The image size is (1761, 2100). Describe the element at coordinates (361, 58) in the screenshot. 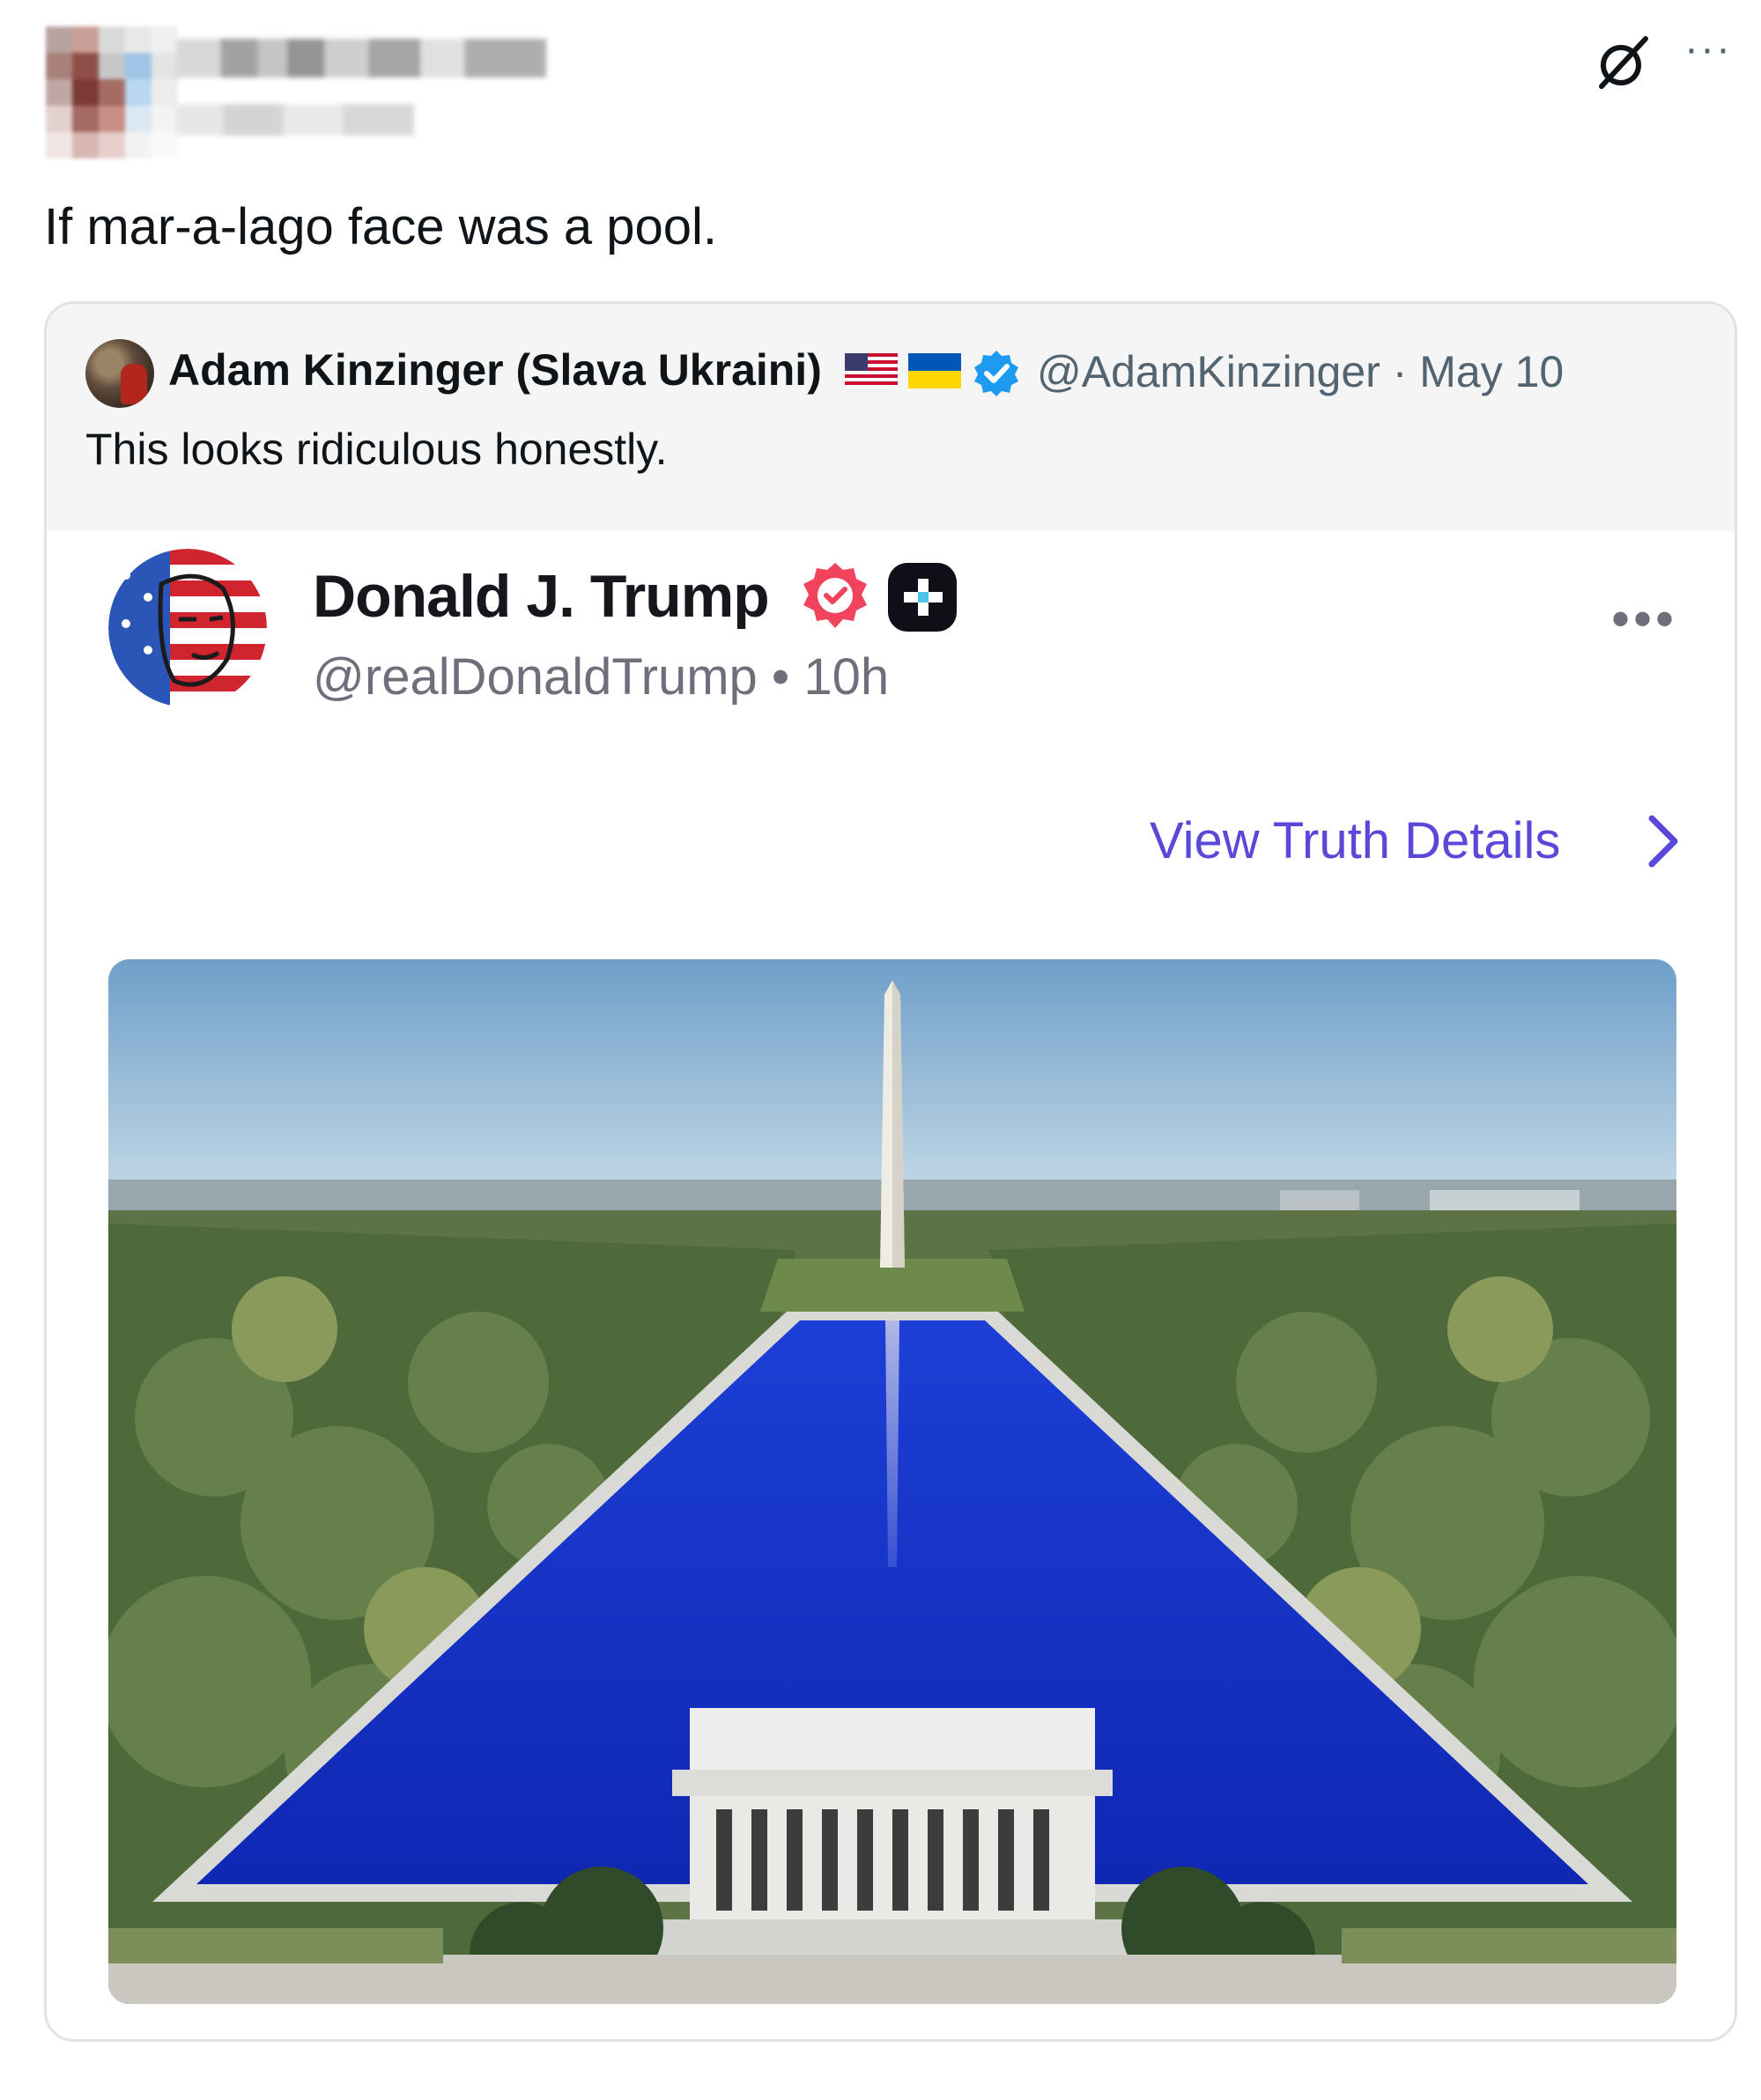

I see `author-name-redacted` at that location.